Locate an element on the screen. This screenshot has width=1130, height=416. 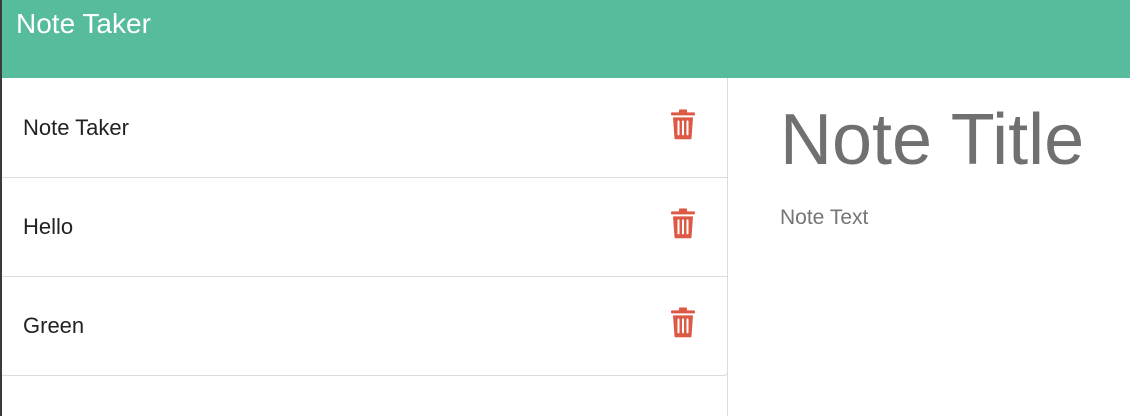
note-text-area: Note Text is located at coordinates (824, 218).